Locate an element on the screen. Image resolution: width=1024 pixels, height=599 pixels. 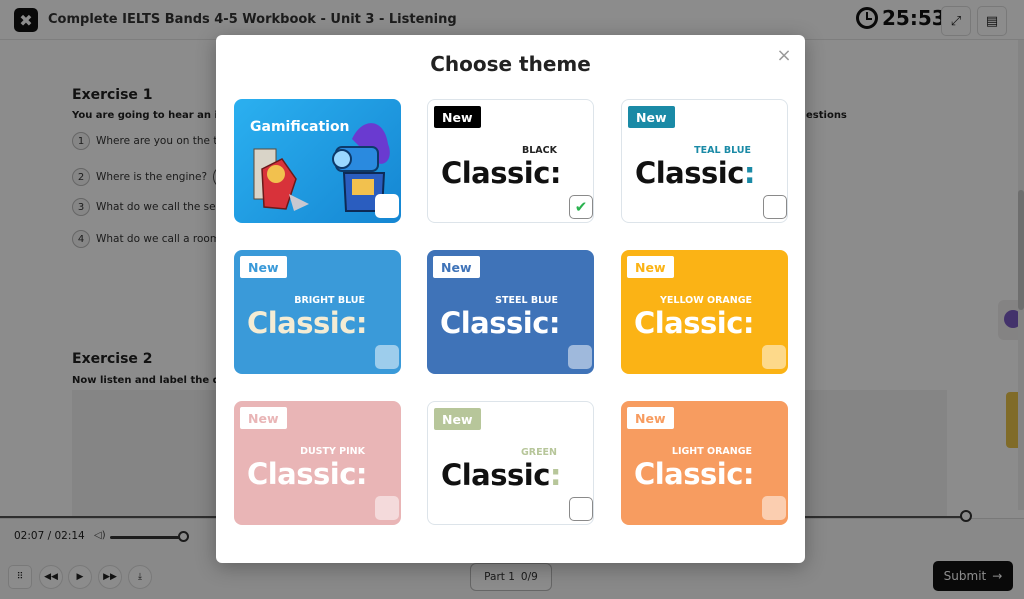
theme-color-name: BLACK is located at coordinates (539, 150).